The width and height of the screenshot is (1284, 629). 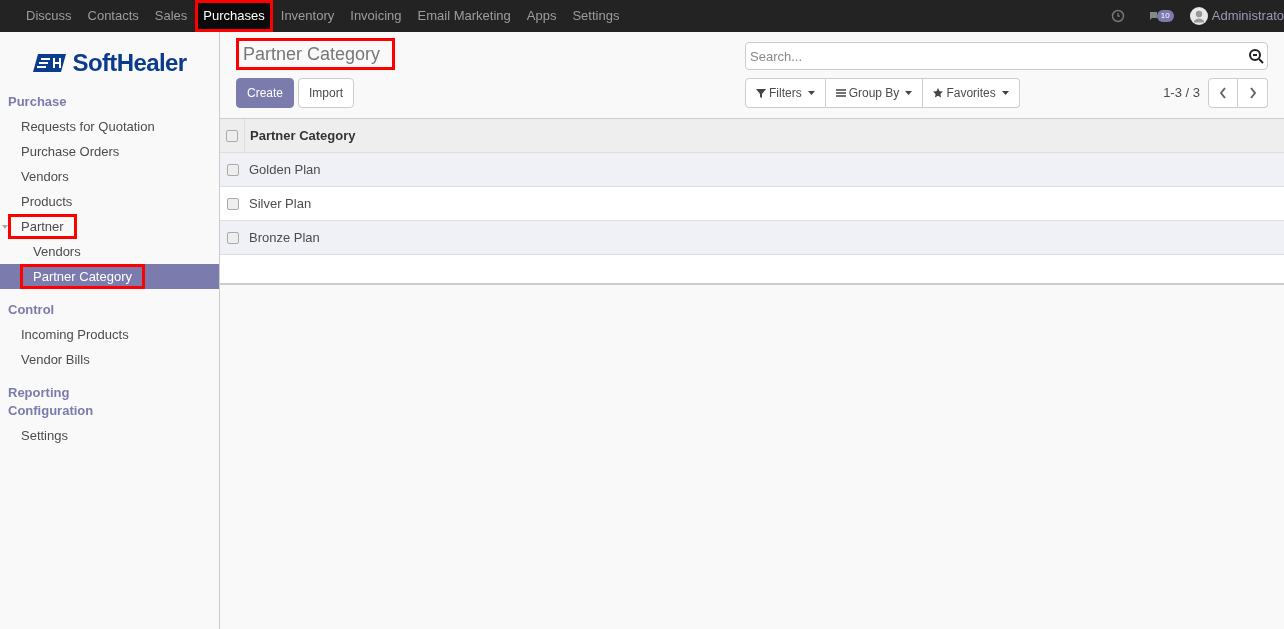 I want to click on message-count: 10, so click(x=1165, y=16).